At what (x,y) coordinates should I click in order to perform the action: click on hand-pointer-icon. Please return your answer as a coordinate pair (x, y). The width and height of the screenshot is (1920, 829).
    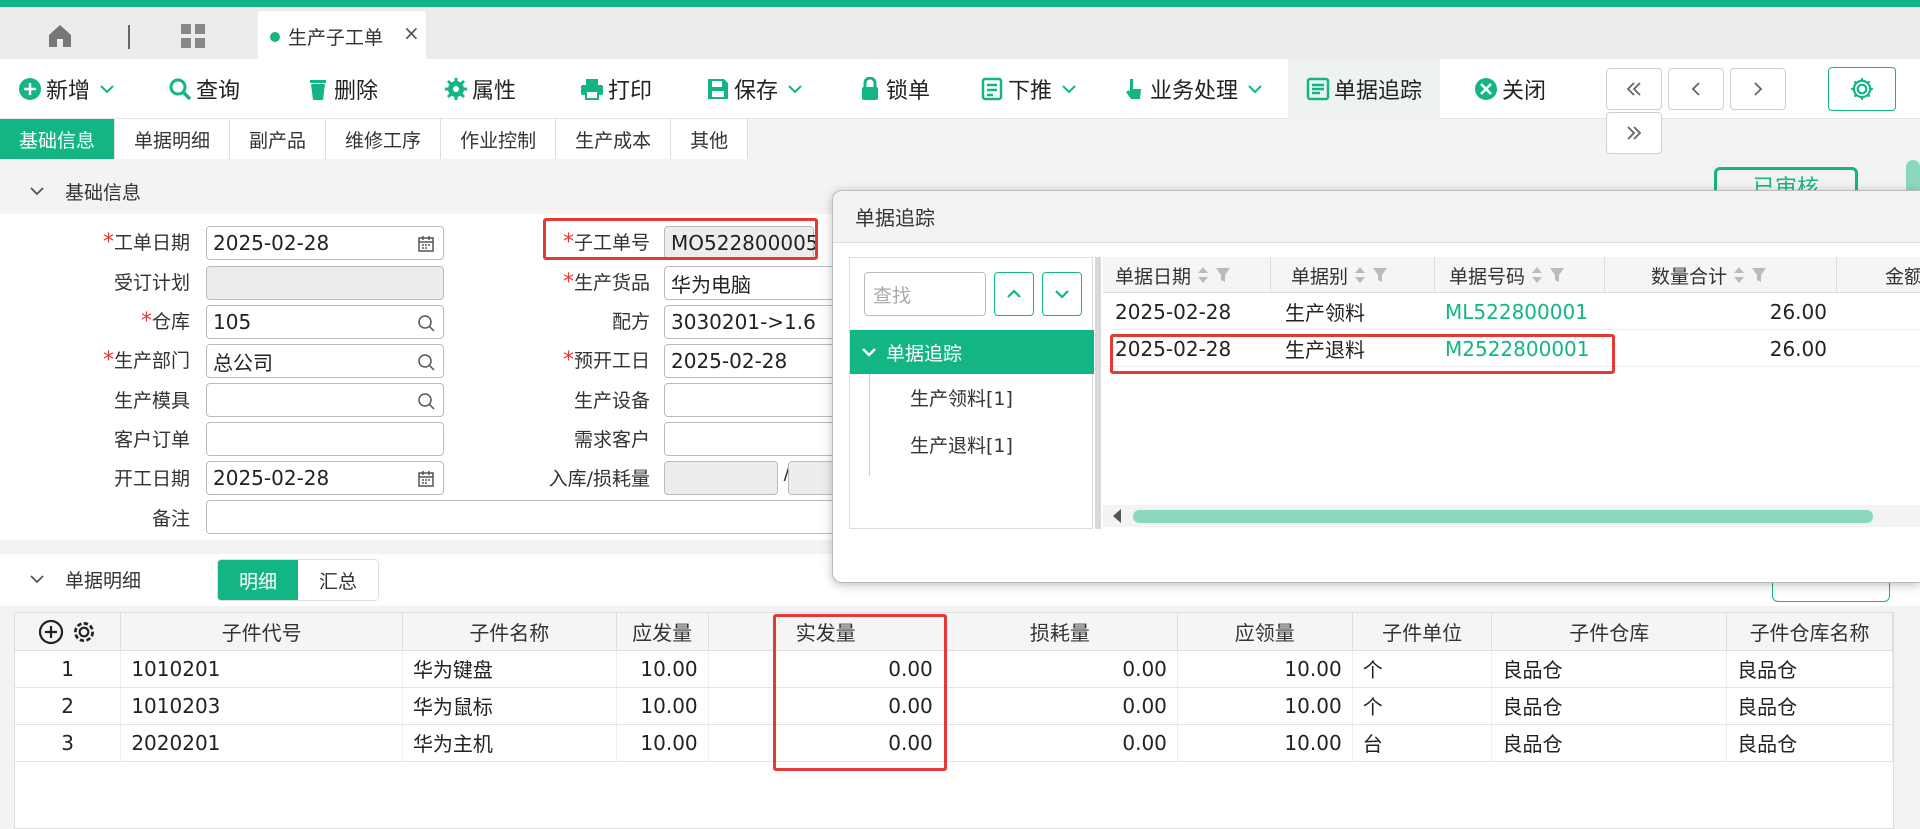
    Looking at the image, I should click on (1133, 89).